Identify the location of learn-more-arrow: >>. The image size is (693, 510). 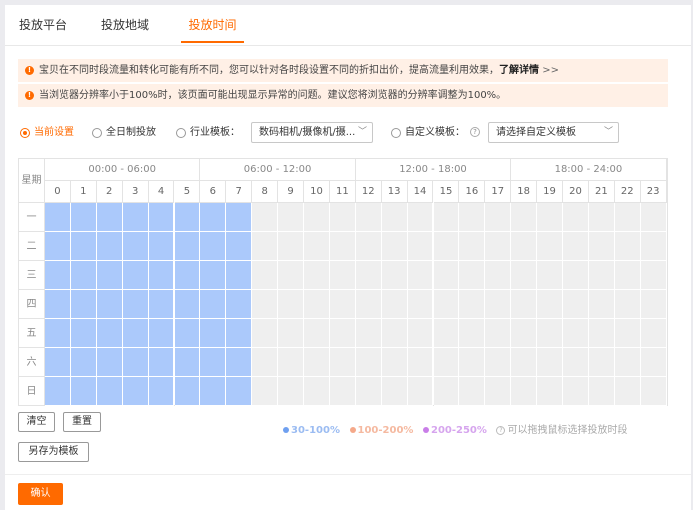
(550, 70).